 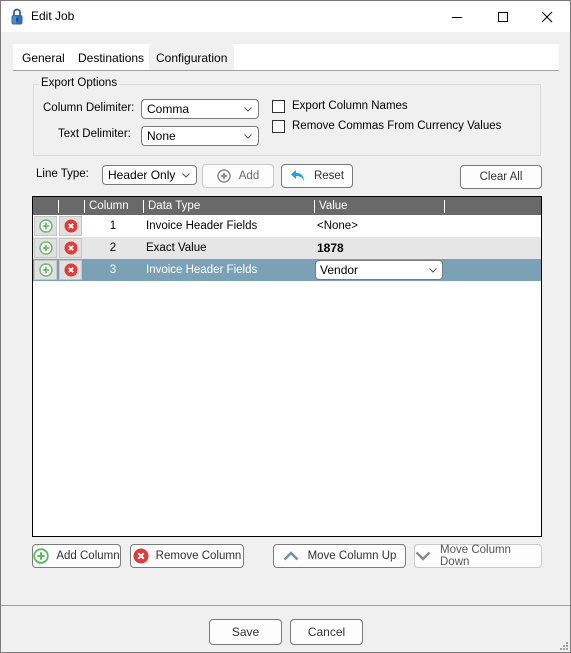 What do you see at coordinates (198, 556) in the screenshot?
I see `remove-column-label: Remove Column` at bounding box center [198, 556].